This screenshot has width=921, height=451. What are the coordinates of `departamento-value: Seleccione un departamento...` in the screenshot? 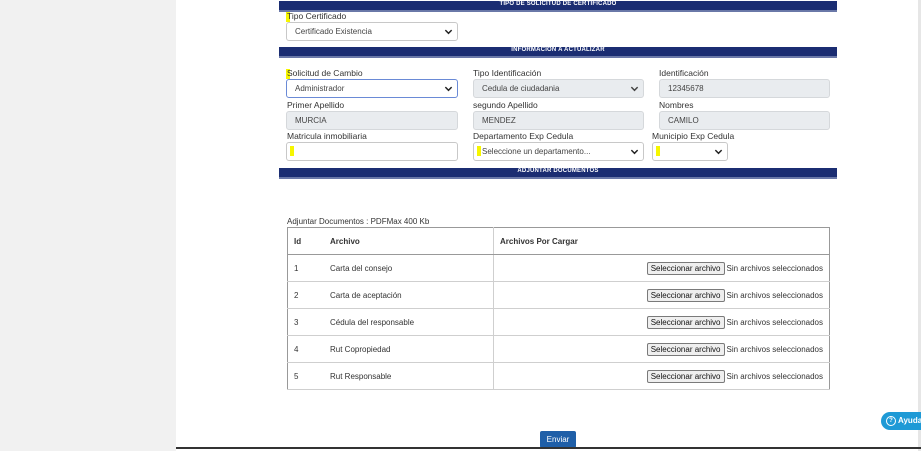 It's located at (536, 151).